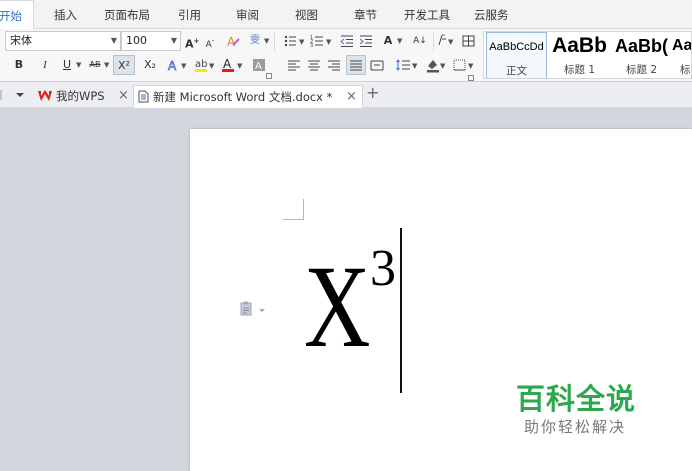 The width and height of the screenshot is (692, 471). I want to click on menu-tab-developer: 开发工具, so click(427, 14).